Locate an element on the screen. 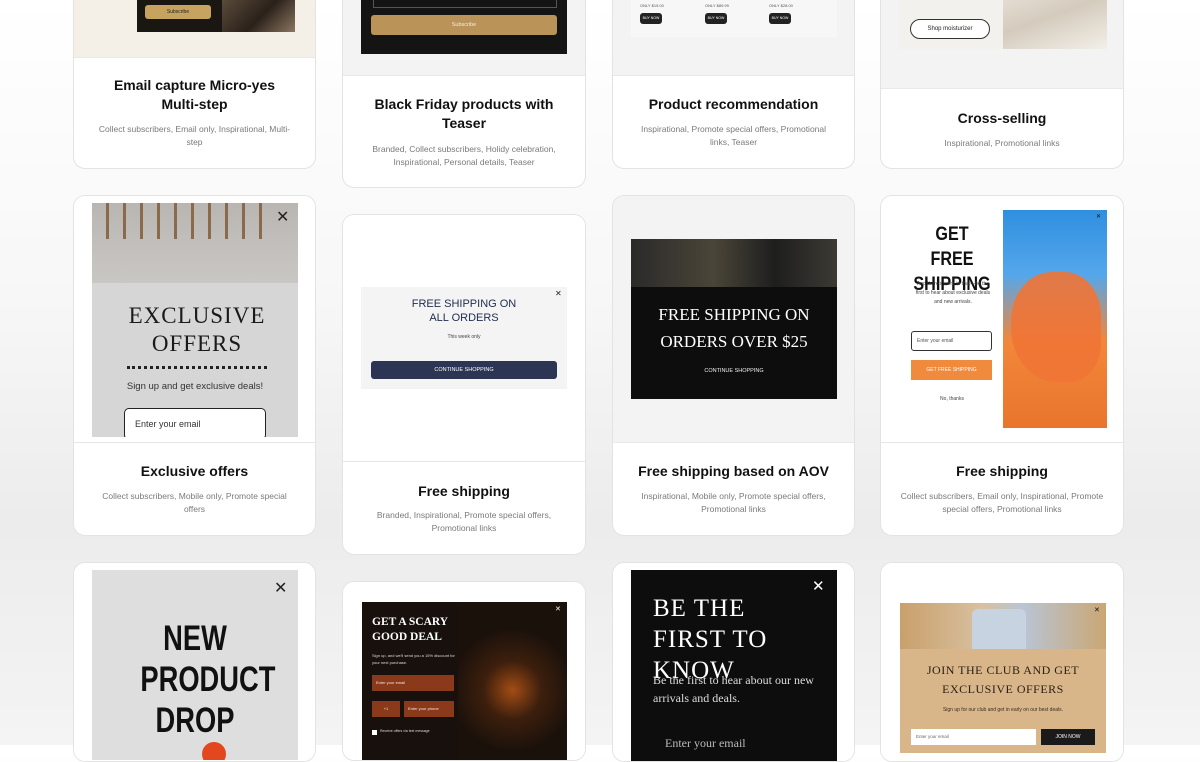 This screenshot has height=762, width=1200. template-tags: Inspirational, Promotional links is located at coordinates (1002, 143).